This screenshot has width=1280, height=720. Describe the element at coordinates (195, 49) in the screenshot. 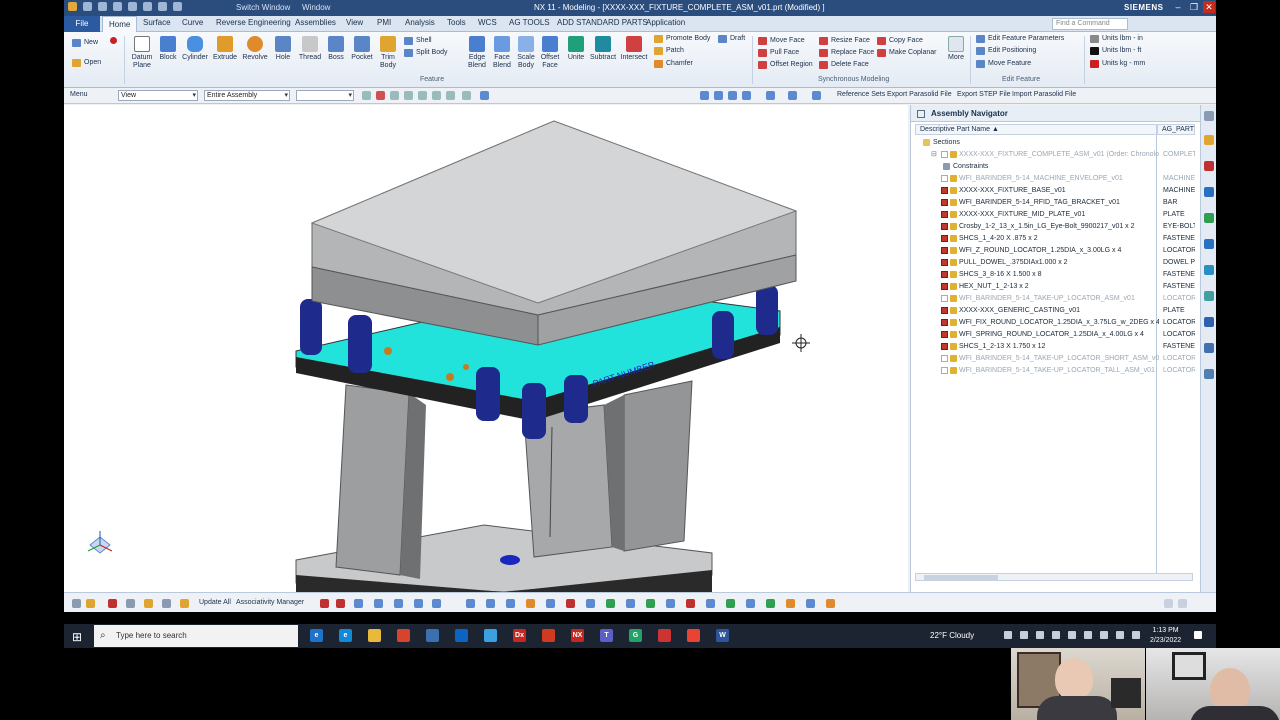

I see `cylinder-button: Cylinder` at that location.